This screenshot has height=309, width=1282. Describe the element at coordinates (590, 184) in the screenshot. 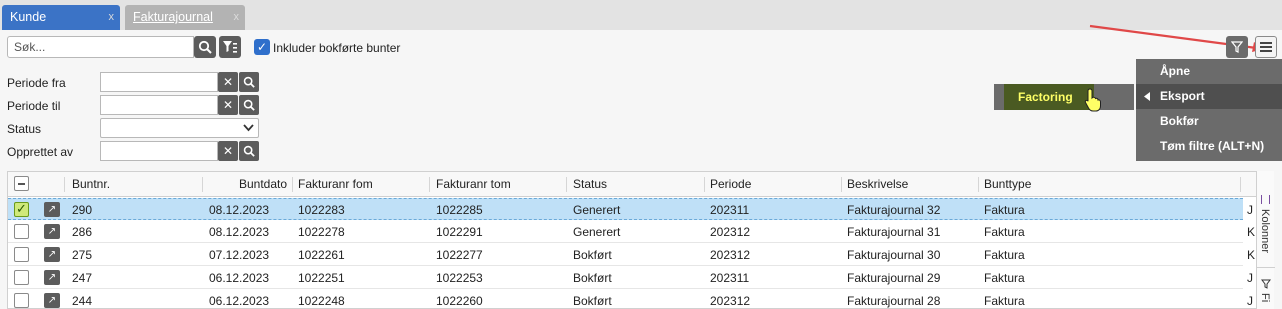

I see `col-status: Status` at that location.